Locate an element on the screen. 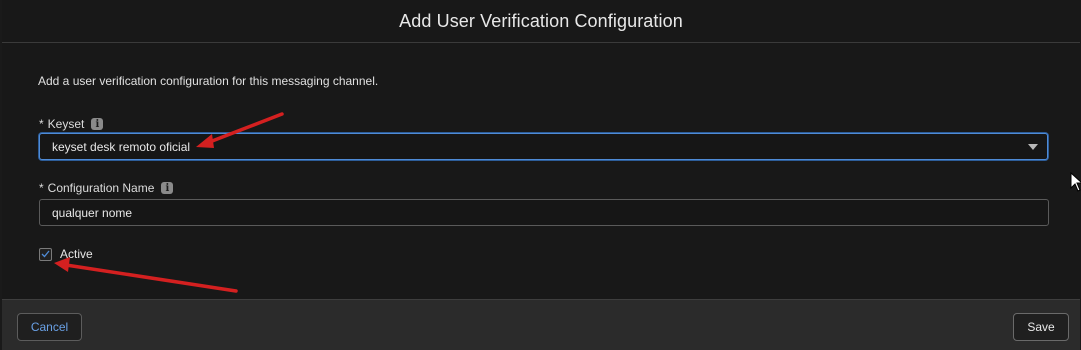 The width and height of the screenshot is (1081, 350). modal-title: Add User Verification Configuration is located at coordinates (541, 20).